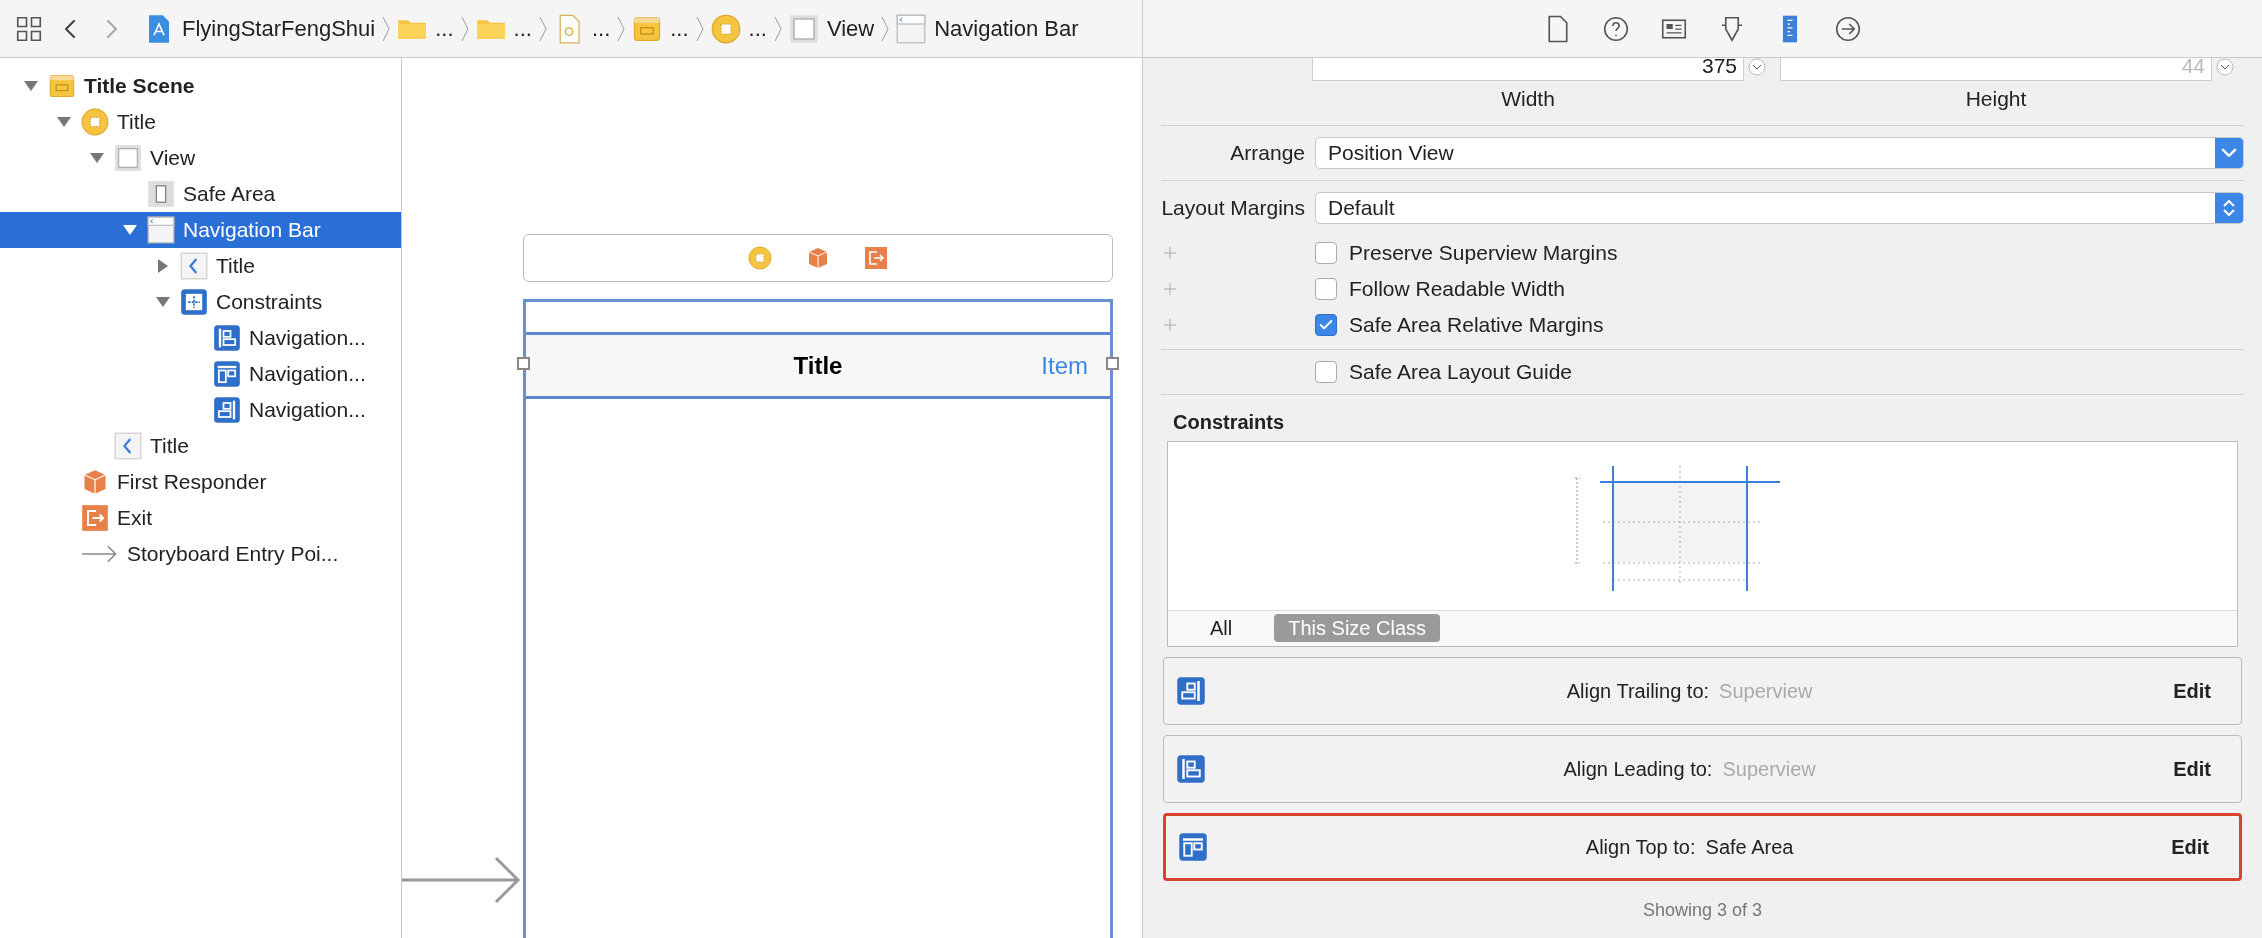  What do you see at coordinates (200, 158) in the screenshot?
I see `outline-row: View` at bounding box center [200, 158].